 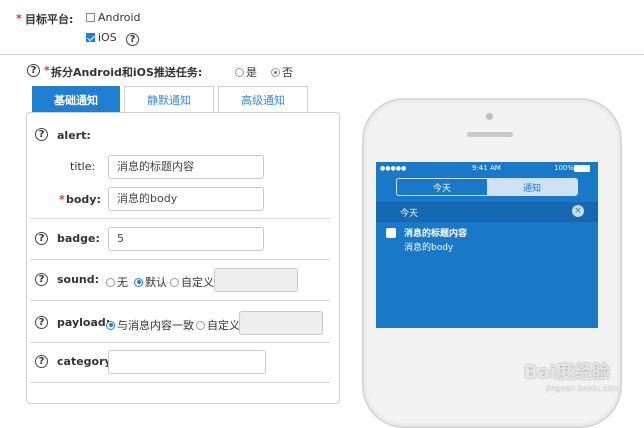 What do you see at coordinates (49, 19) in the screenshot?
I see `platform-label: 目标平台:` at bounding box center [49, 19].